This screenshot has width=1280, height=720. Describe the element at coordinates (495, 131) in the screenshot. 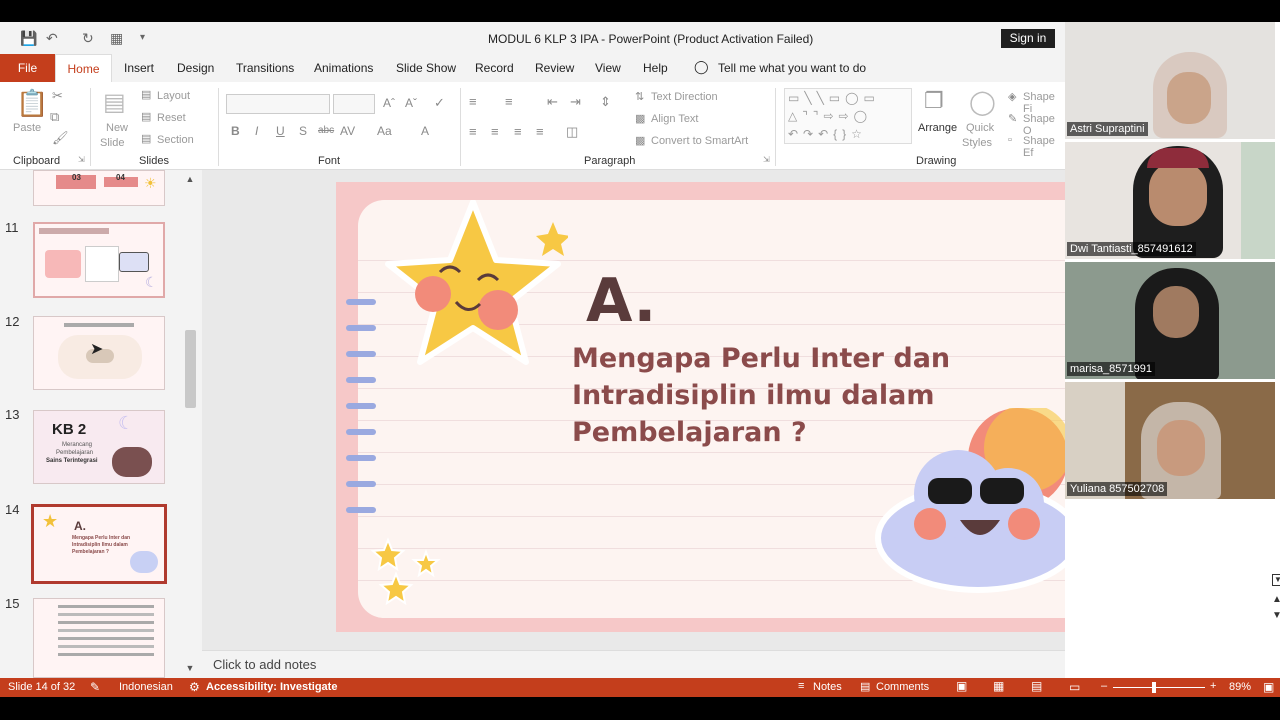

I see `align-center-icon: ≡` at that location.